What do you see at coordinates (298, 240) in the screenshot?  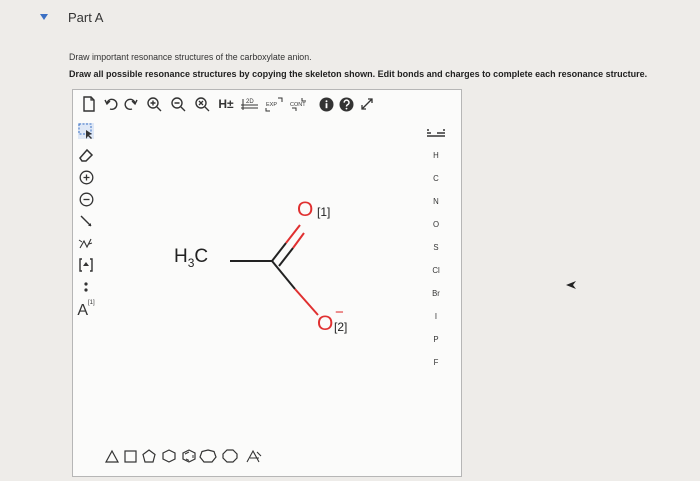 I see `c-o-double-bond-second-upper` at bounding box center [298, 240].